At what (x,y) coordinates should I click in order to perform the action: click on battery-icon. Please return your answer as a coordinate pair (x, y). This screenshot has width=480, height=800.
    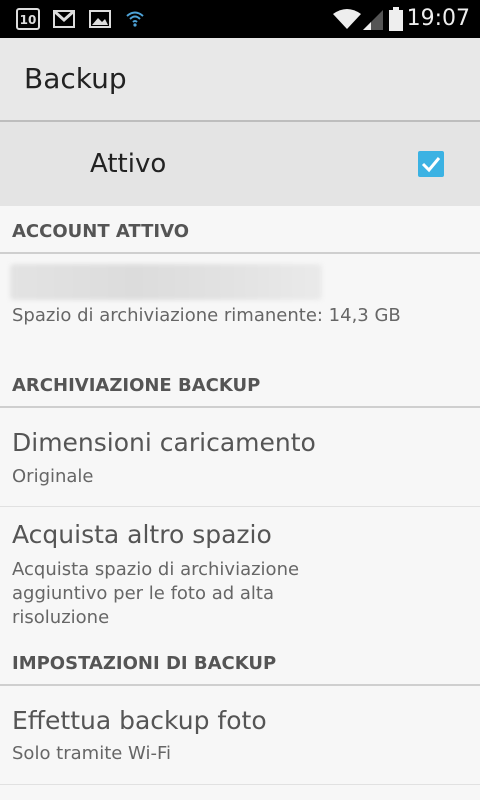
    Looking at the image, I should click on (396, 19).